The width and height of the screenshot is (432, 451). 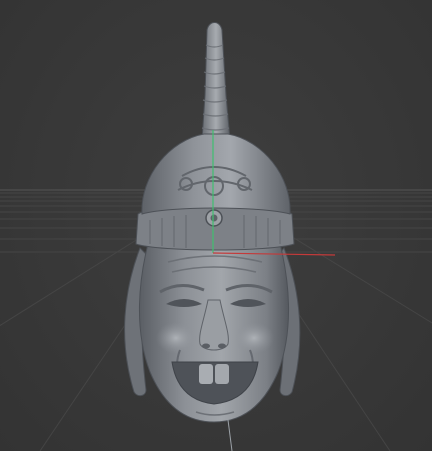 What do you see at coordinates (216, 174) in the screenshot?
I see `hat-dome` at bounding box center [216, 174].